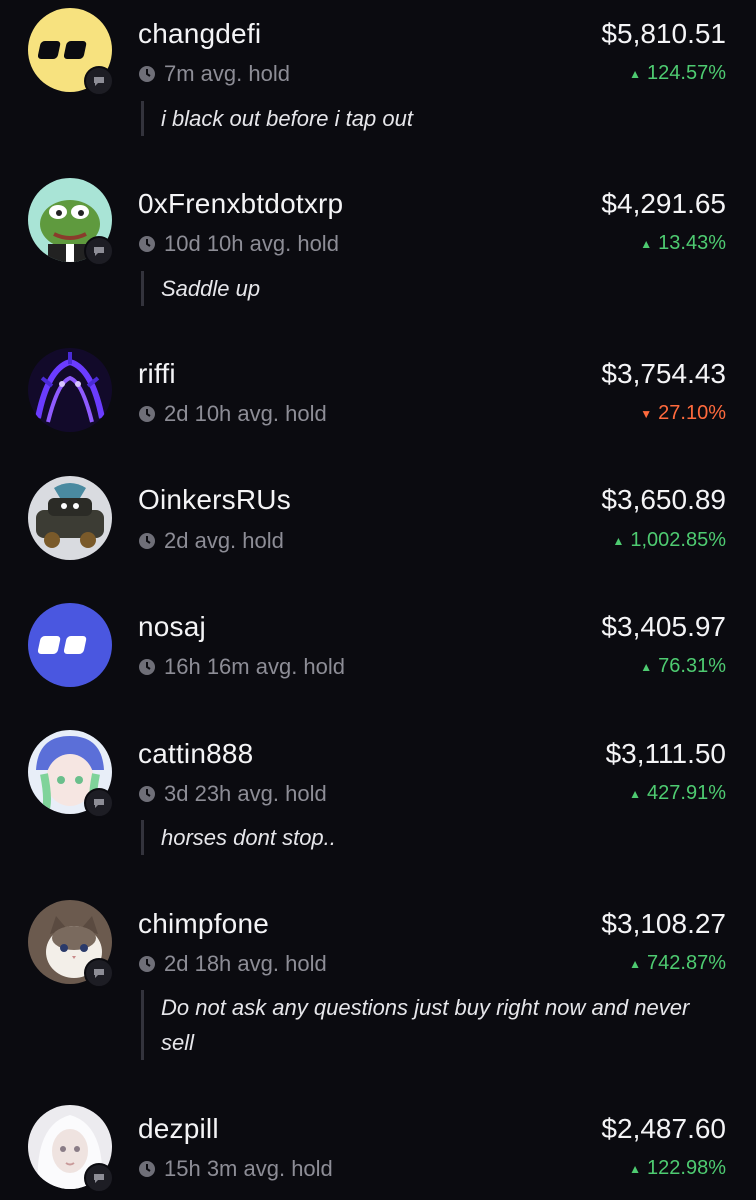  What do you see at coordinates (663, 203) in the screenshot?
I see `portfolio-value: $4,291.65` at bounding box center [663, 203].